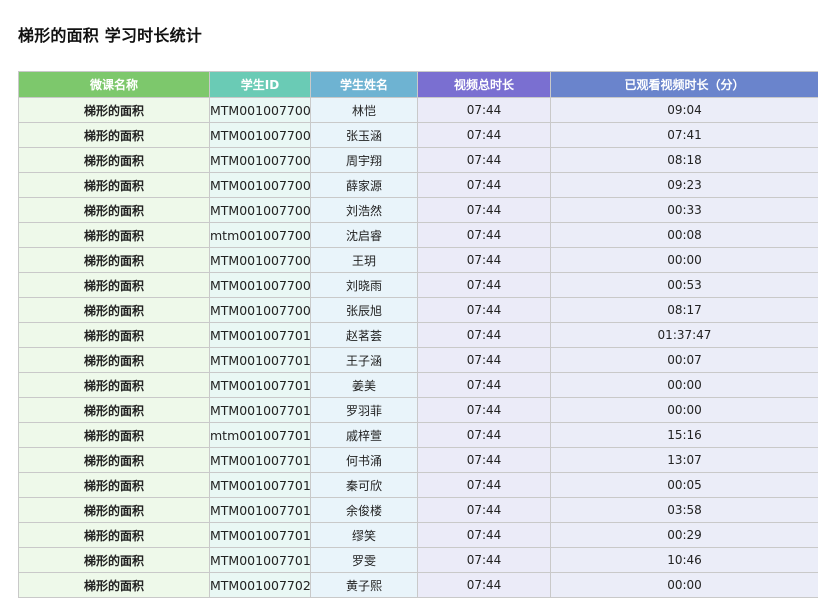 The image size is (818, 598). Describe the element at coordinates (364, 360) in the screenshot. I see `cell-student-name: 王子涵` at that location.